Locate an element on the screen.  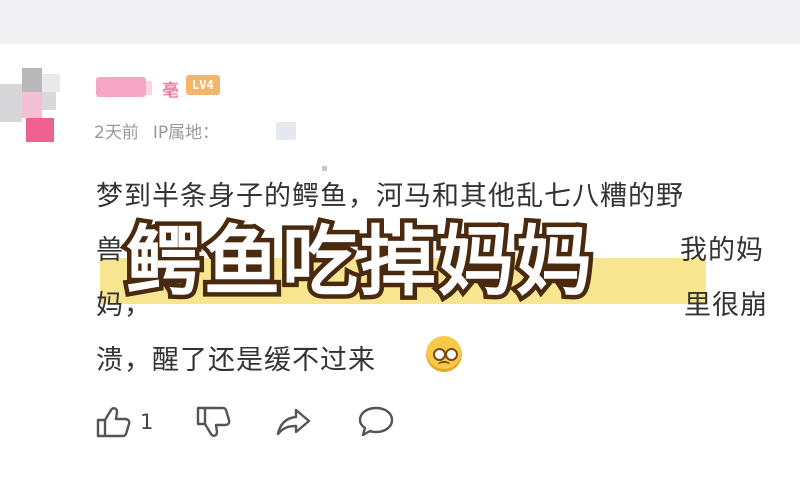
username-blurred-tail is located at coordinates (149, 88).